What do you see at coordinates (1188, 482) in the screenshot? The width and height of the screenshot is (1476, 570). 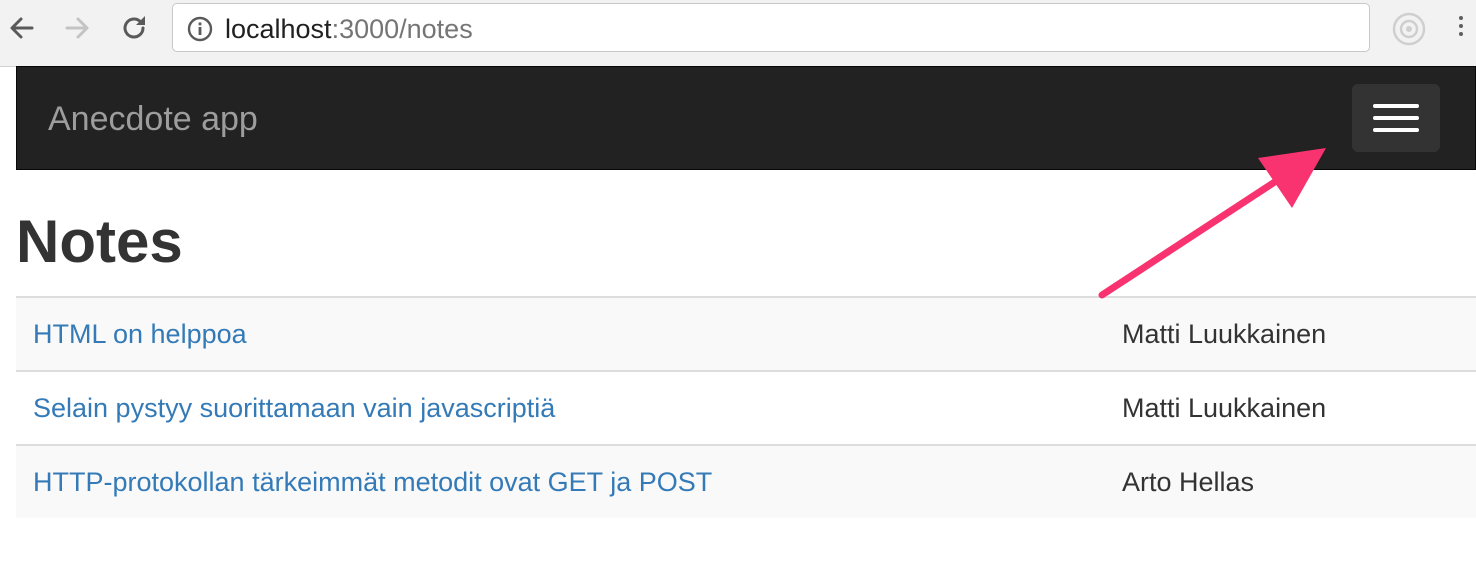 I see `note-author: Arto Hellas` at bounding box center [1188, 482].